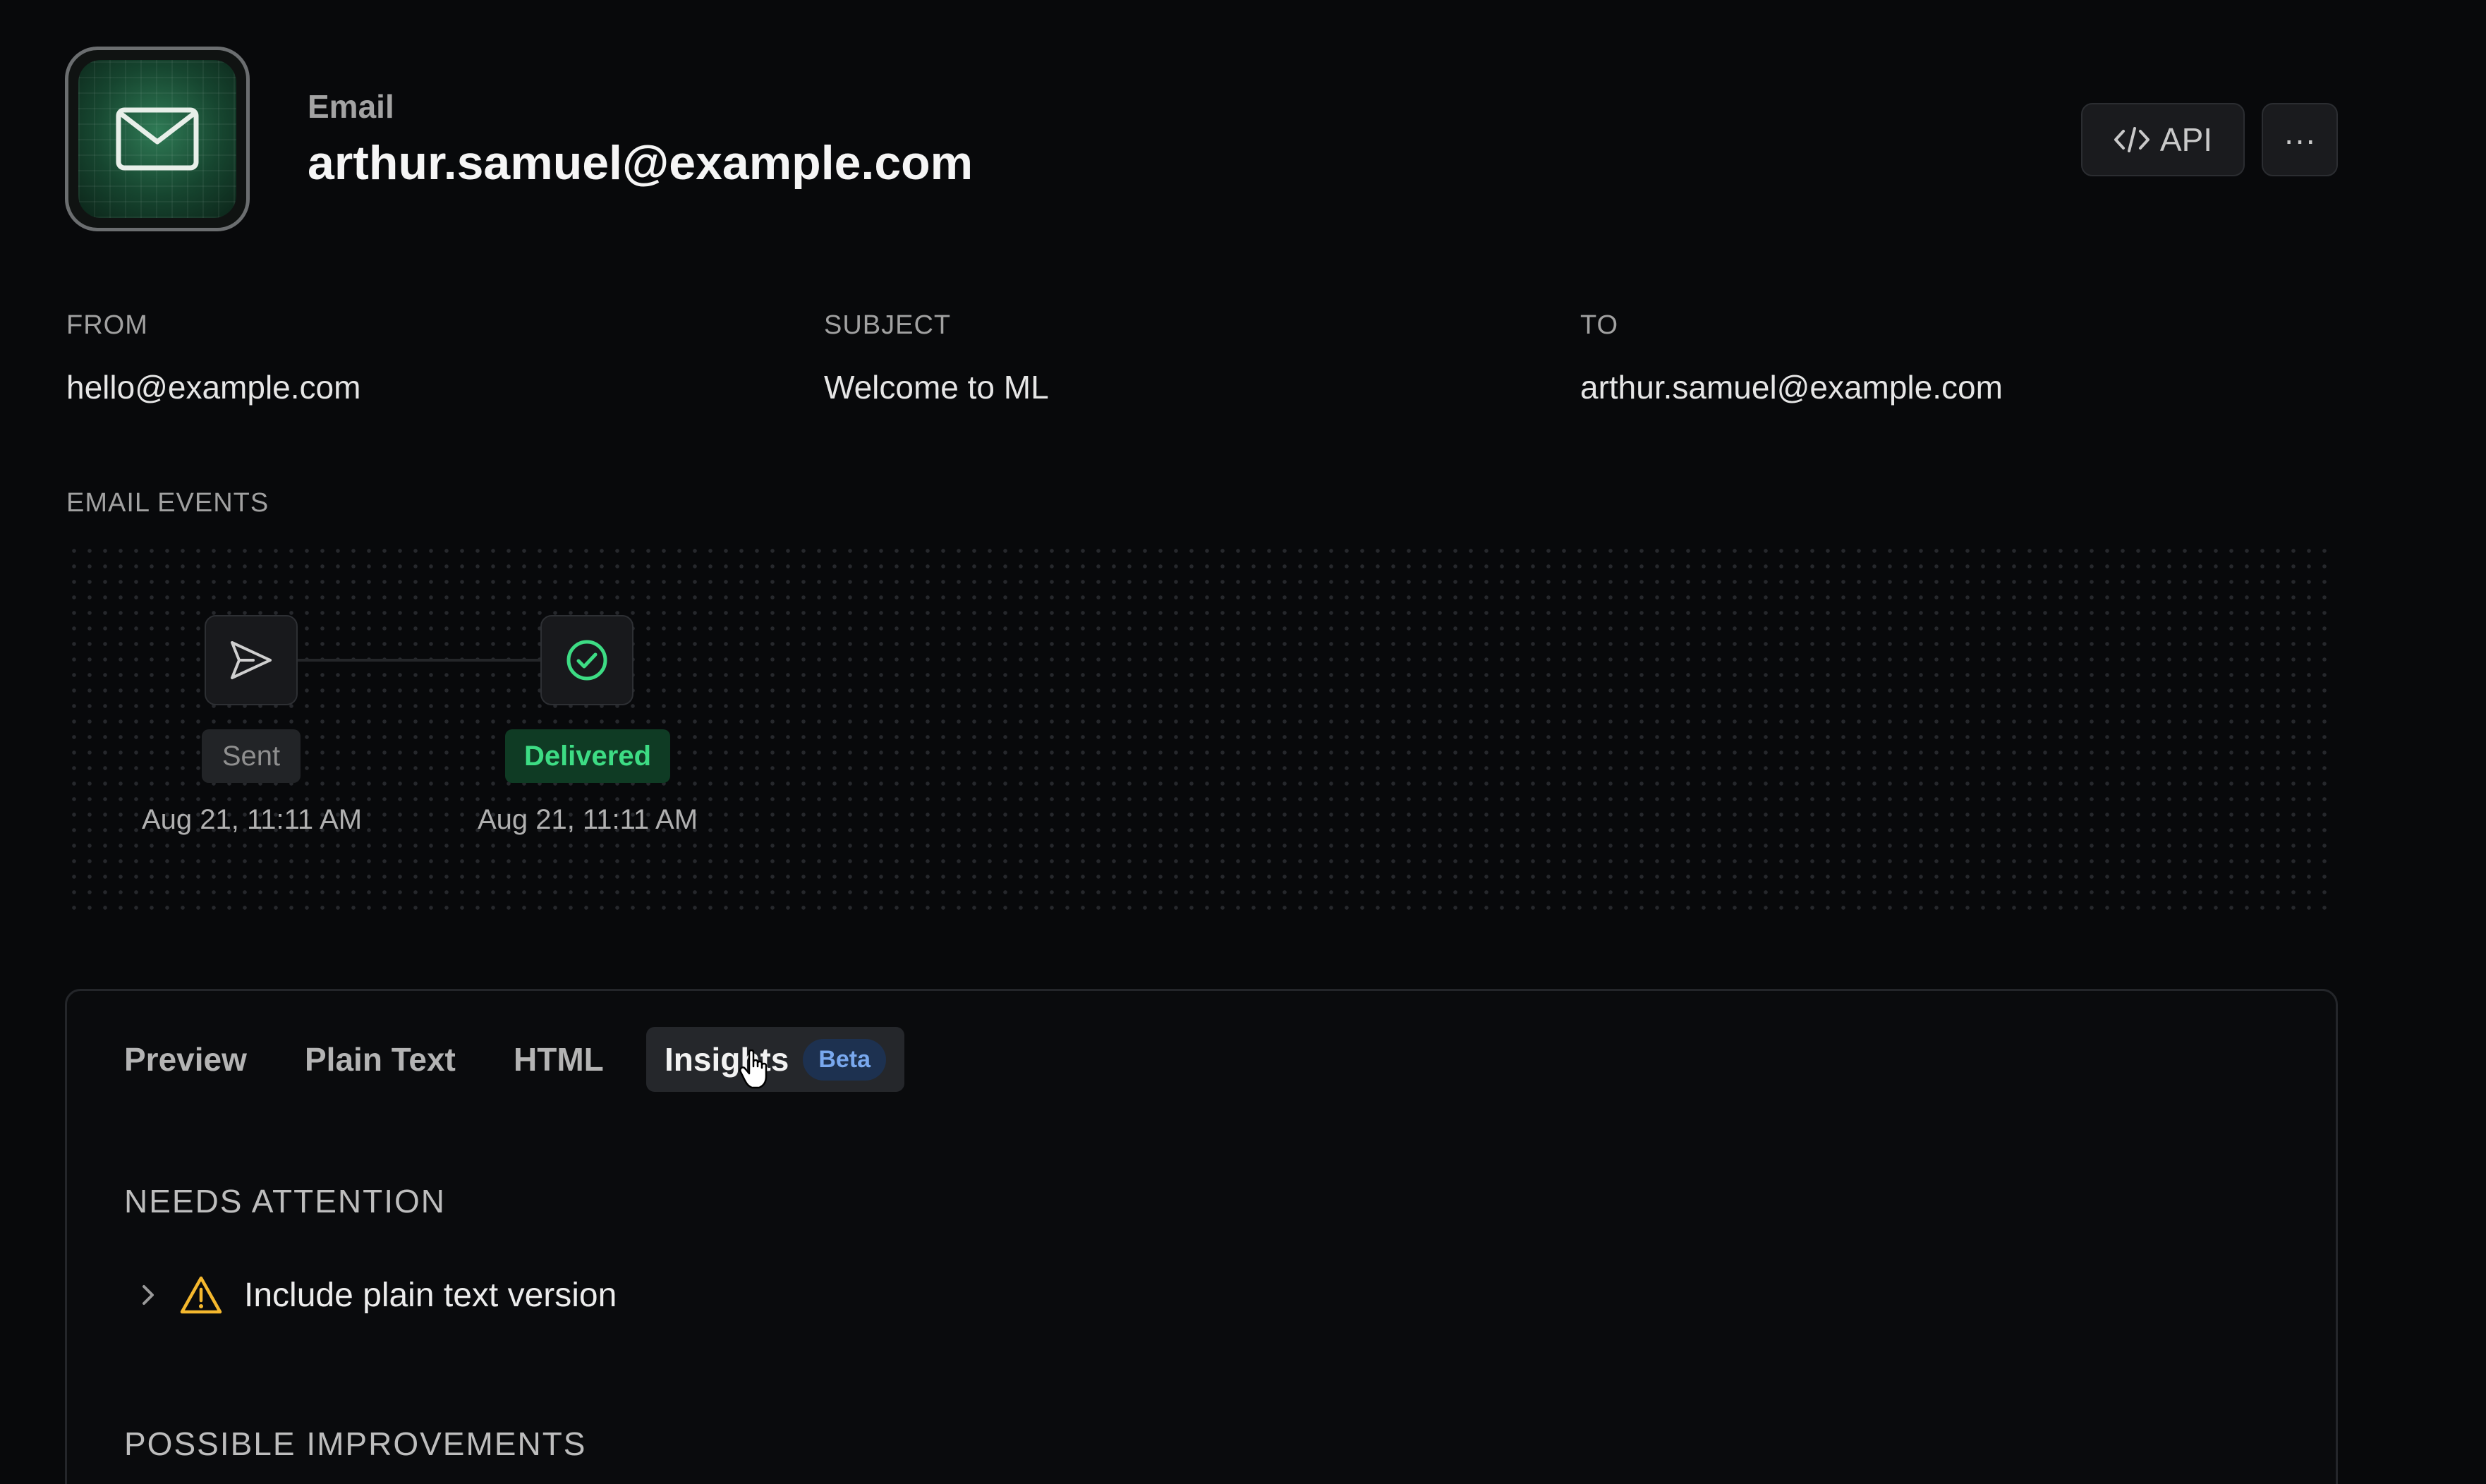  What do you see at coordinates (201, 1295) in the screenshot?
I see `warning-icon` at bounding box center [201, 1295].